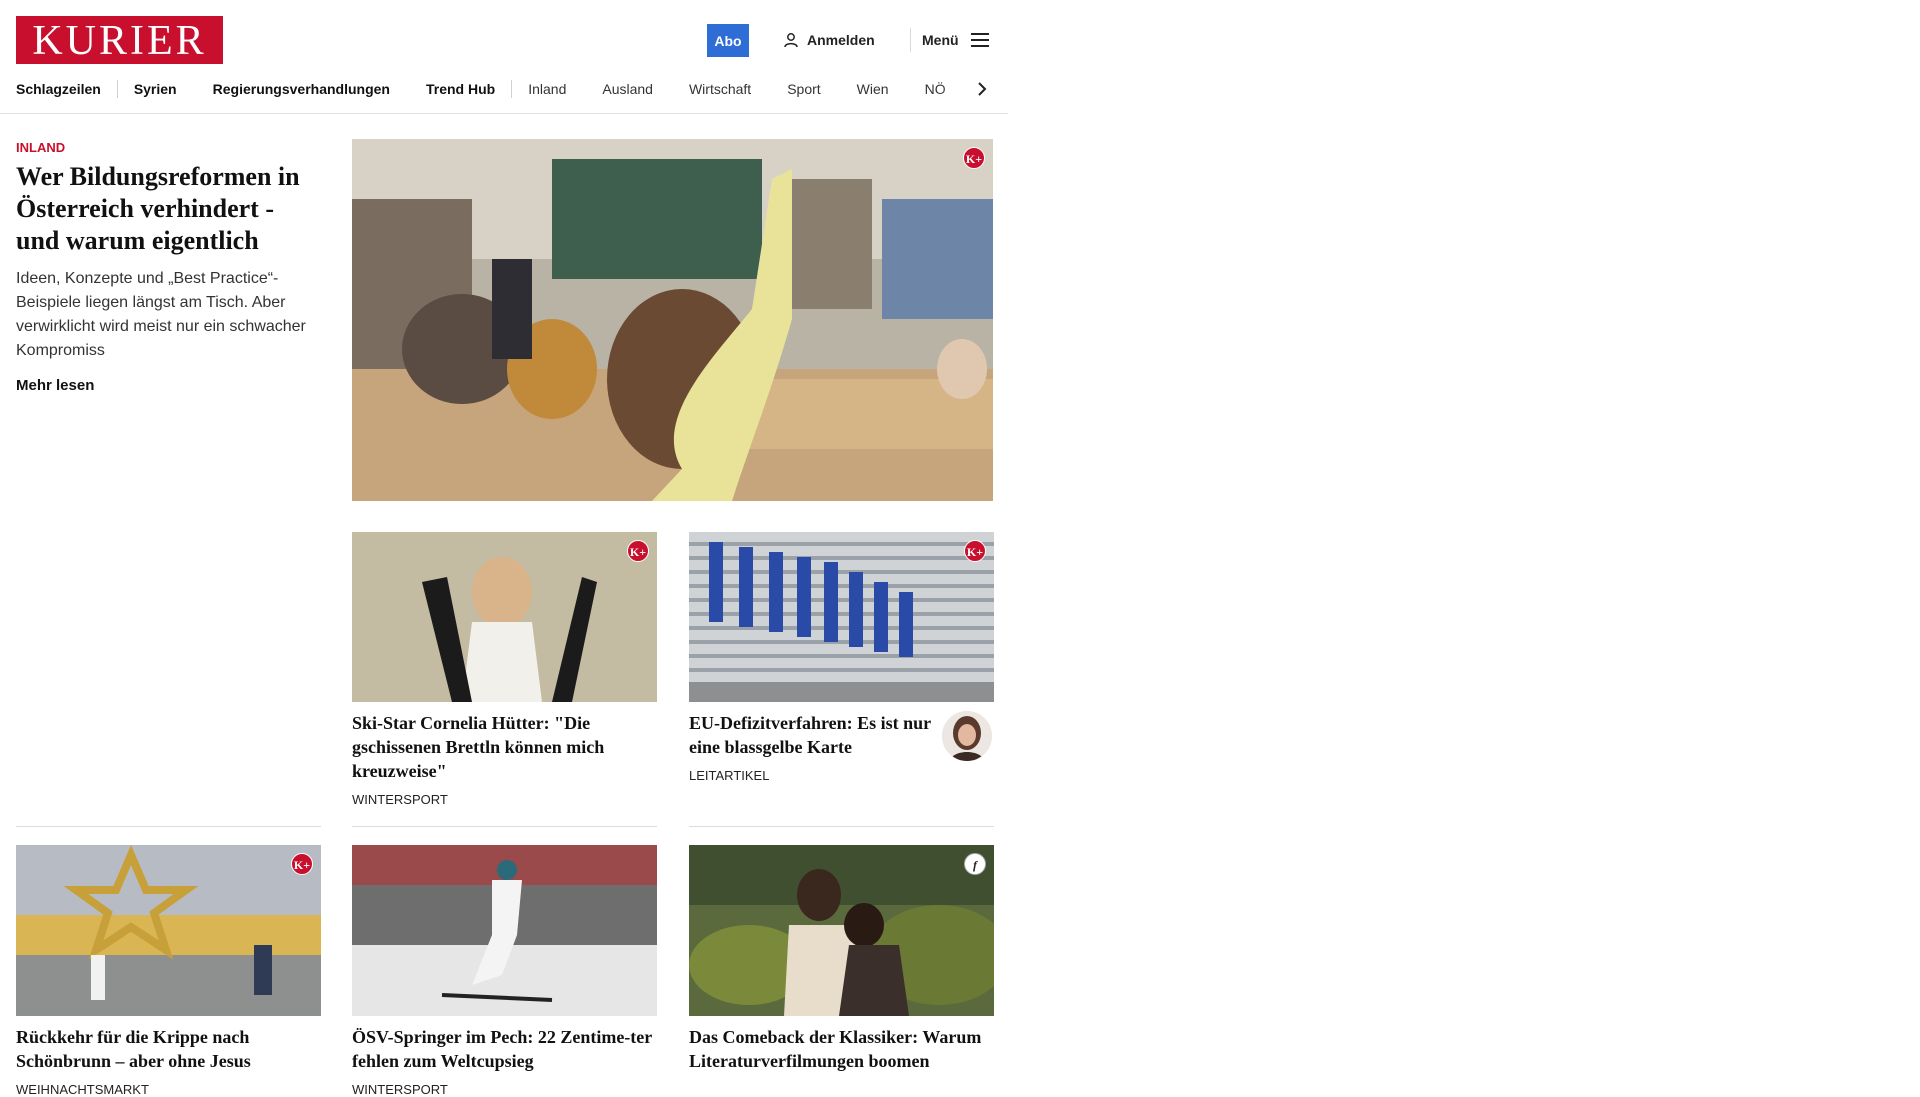 This screenshot has width=1920, height=1097. Describe the element at coordinates (979, 40) in the screenshot. I see `hamburger-icon` at that location.